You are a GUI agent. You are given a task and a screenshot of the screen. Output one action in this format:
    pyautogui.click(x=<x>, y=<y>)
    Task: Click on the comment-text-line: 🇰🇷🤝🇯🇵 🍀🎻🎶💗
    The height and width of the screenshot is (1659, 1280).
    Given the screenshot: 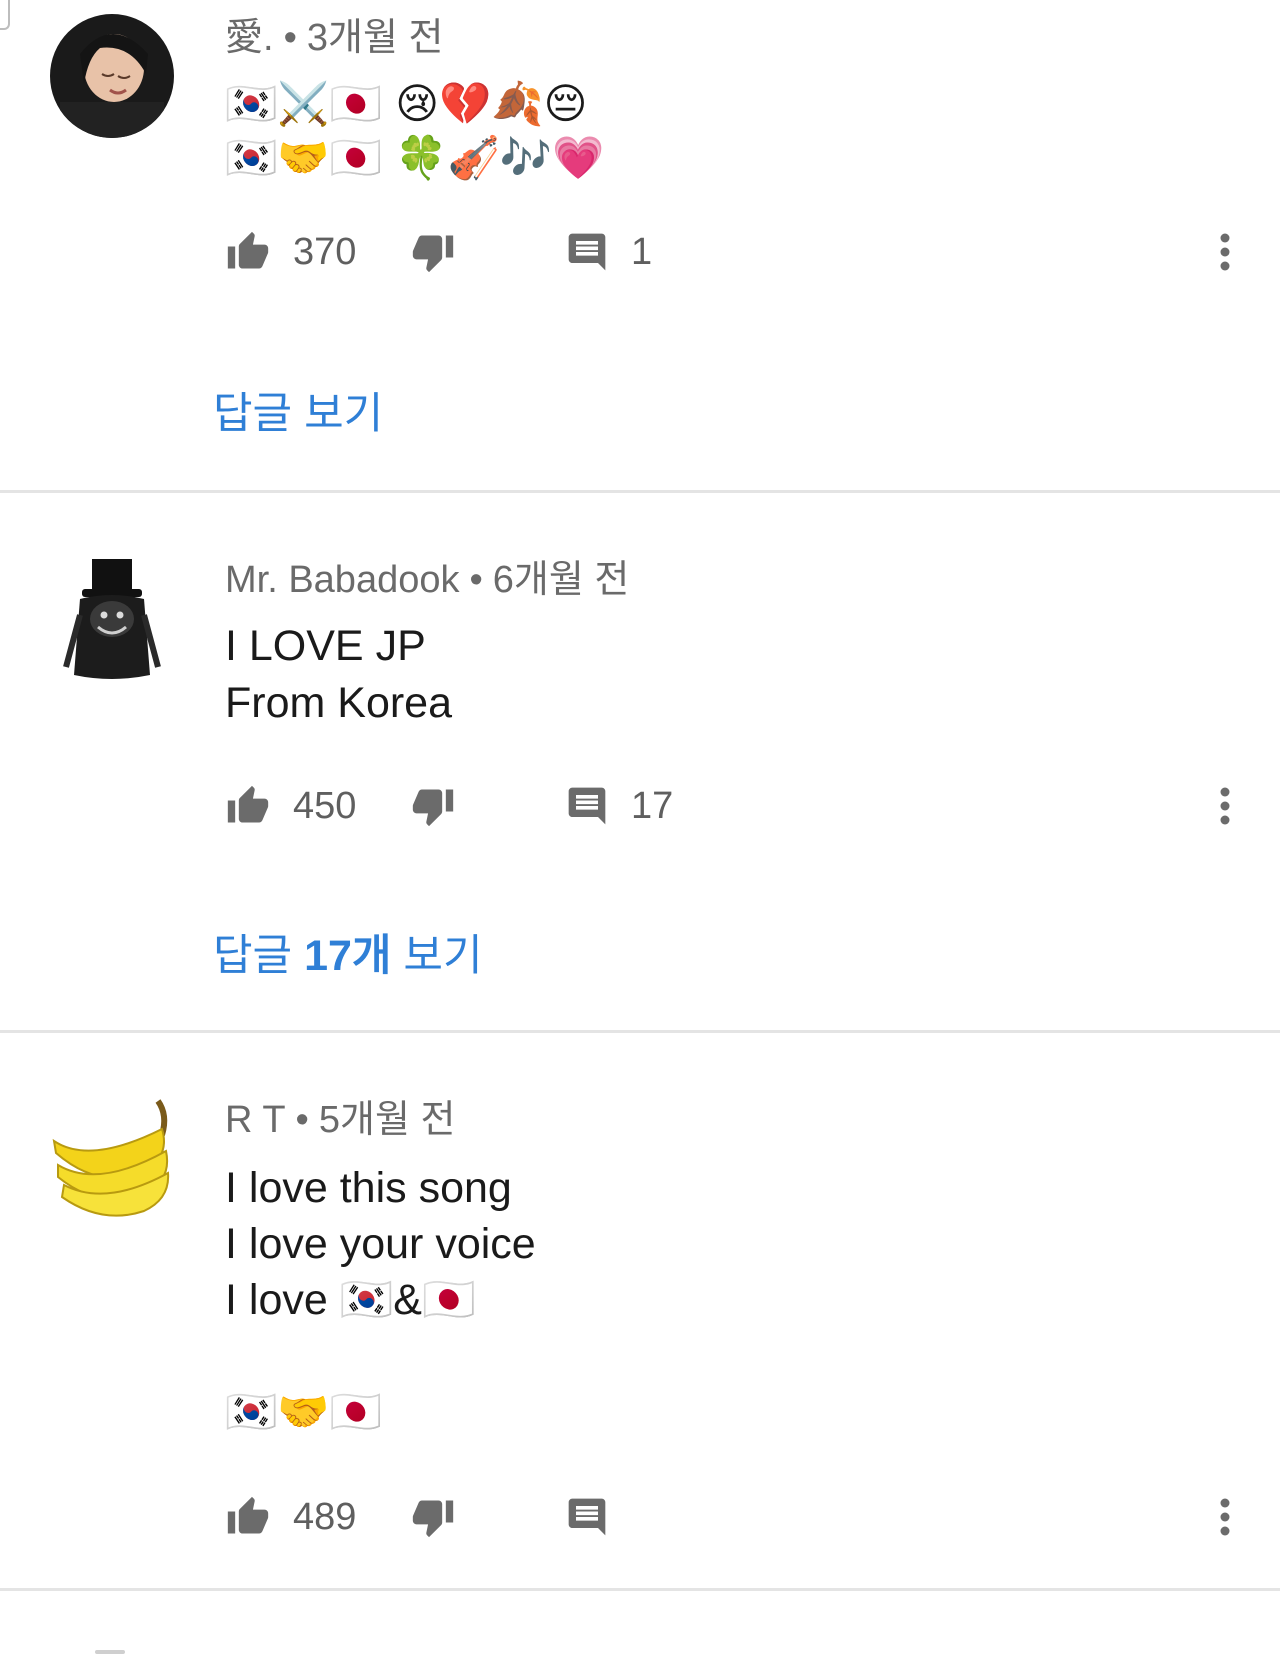 What is the action you would take?
    pyautogui.click(x=415, y=157)
    